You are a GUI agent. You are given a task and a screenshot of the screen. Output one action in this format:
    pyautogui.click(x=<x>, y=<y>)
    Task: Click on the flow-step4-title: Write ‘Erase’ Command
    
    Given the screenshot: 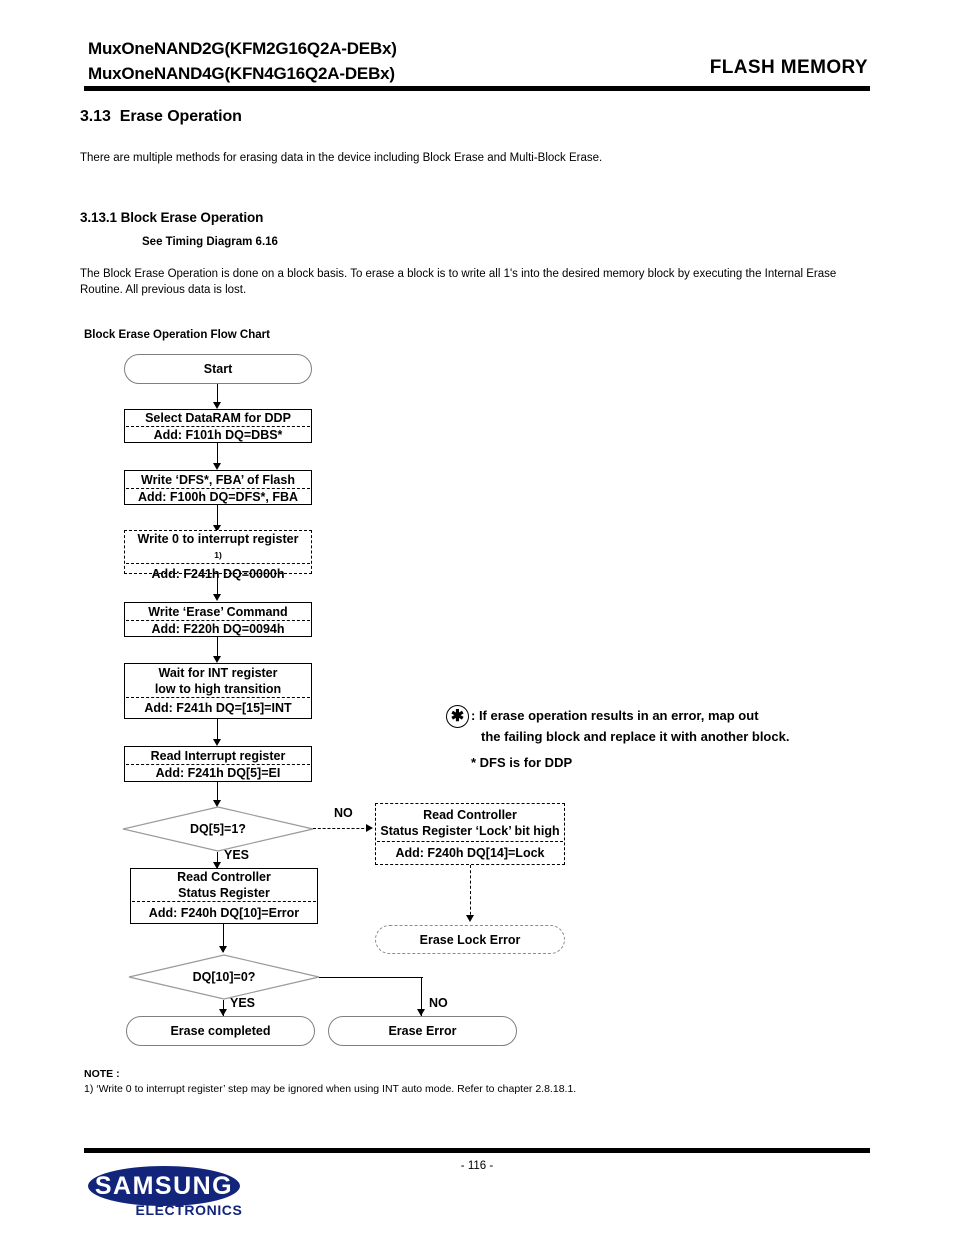 What is the action you would take?
    pyautogui.click(x=218, y=611)
    